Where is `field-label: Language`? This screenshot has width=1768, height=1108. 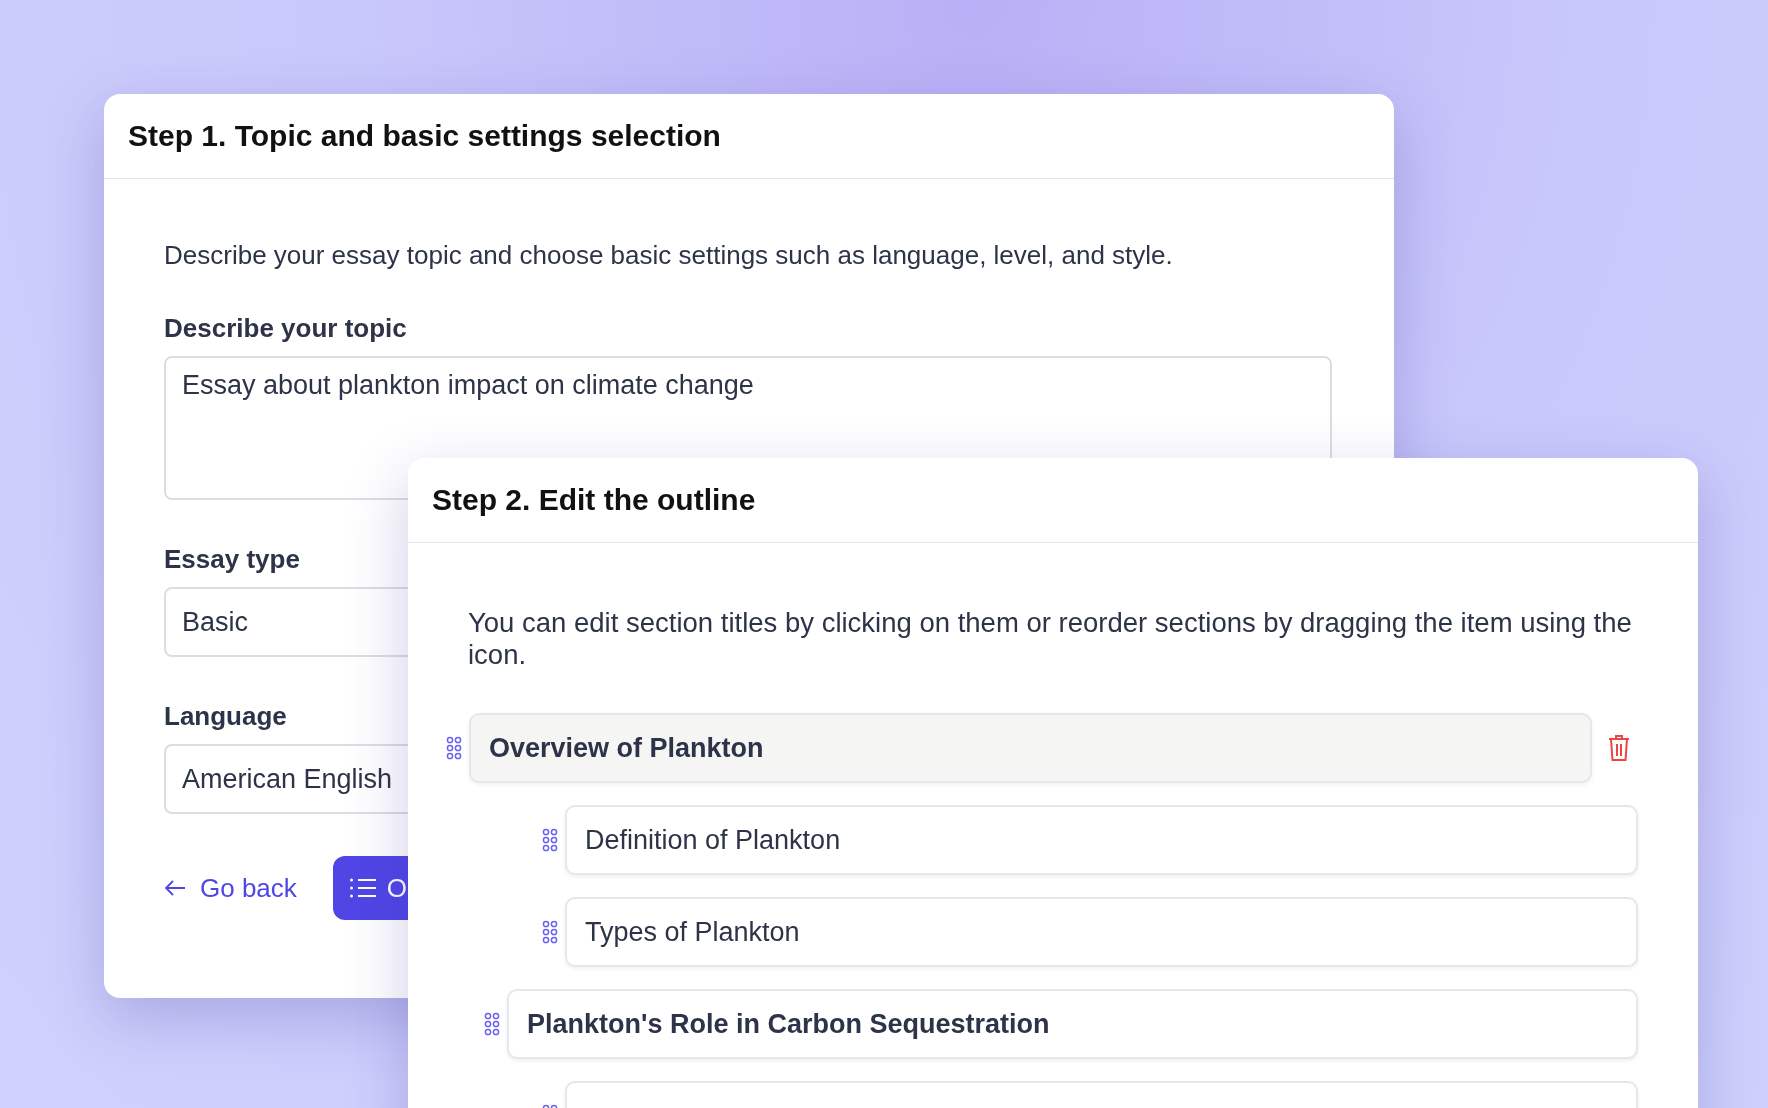 field-label: Language is located at coordinates (225, 716).